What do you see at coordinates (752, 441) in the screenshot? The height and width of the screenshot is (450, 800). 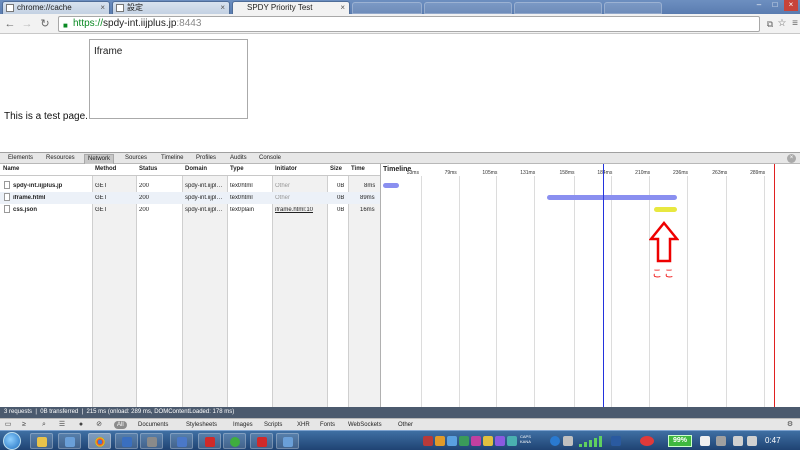 I see `volume-icon` at bounding box center [752, 441].